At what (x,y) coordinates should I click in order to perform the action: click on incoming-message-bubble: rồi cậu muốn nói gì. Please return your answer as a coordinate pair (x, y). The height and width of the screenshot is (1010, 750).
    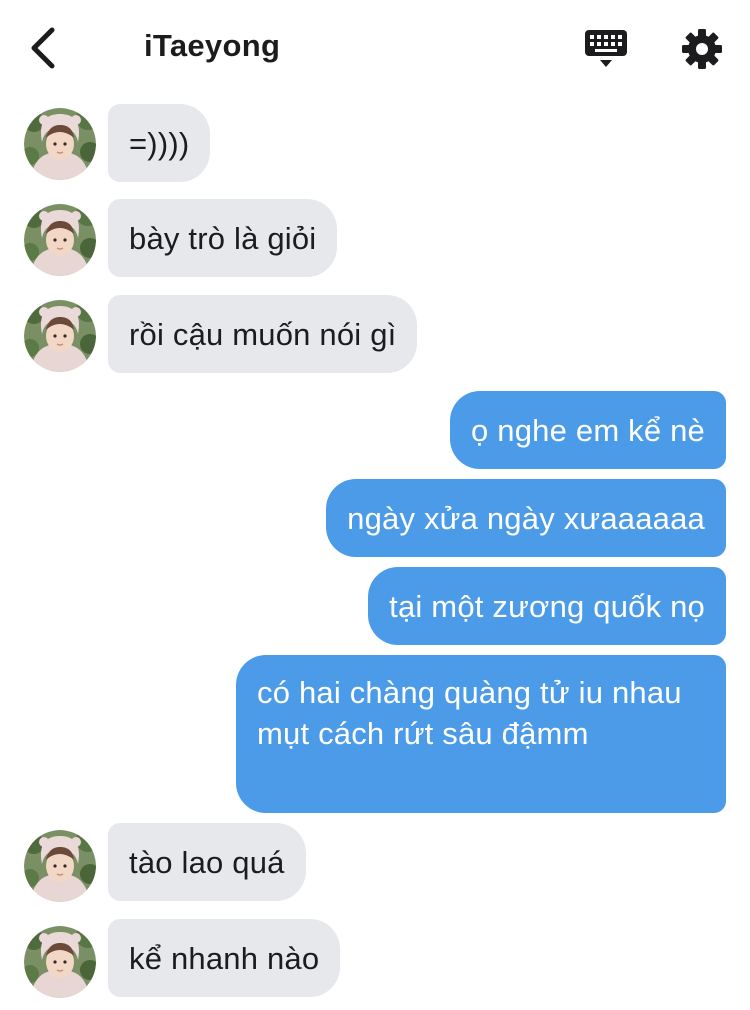
    Looking at the image, I should click on (263, 334).